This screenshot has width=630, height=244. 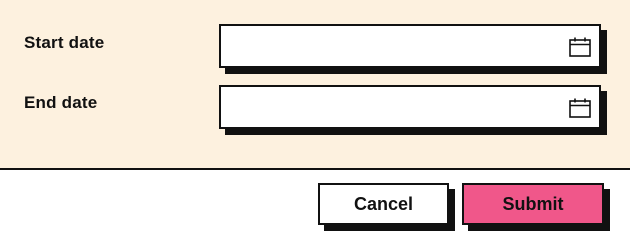 What do you see at coordinates (383, 204) in the screenshot?
I see `cancel-button: Cancel` at bounding box center [383, 204].